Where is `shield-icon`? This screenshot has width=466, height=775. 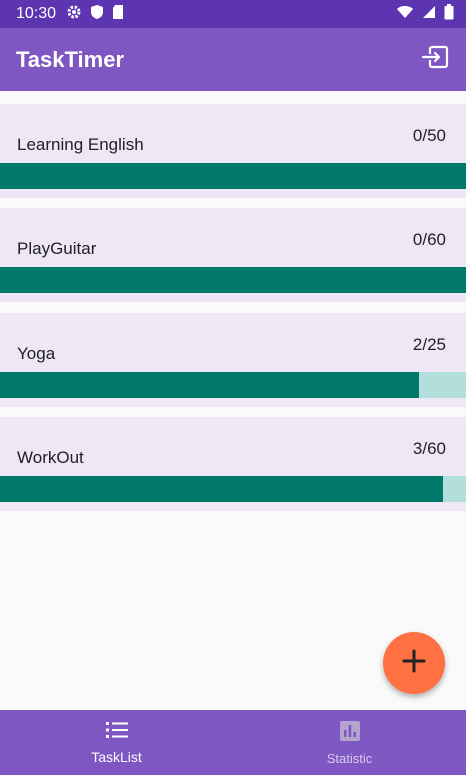
shield-icon is located at coordinates (97, 14).